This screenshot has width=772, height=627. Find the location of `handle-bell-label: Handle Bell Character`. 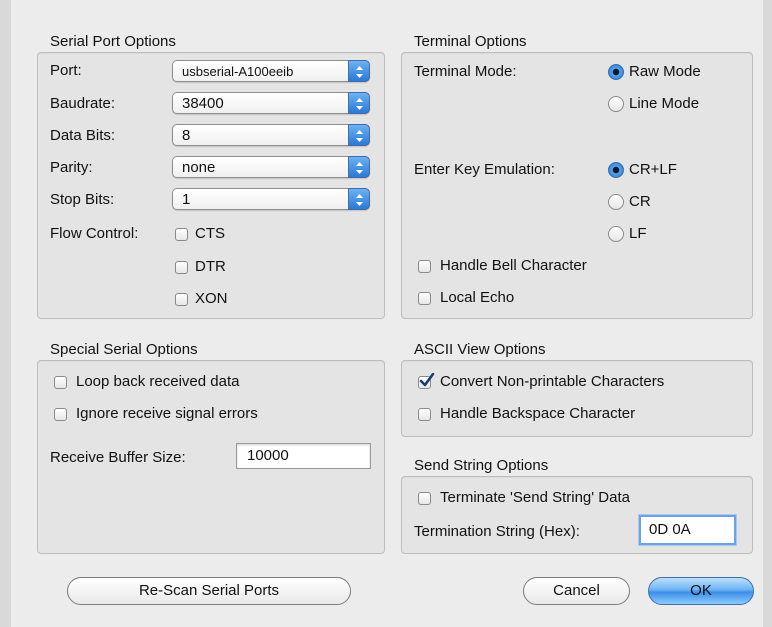

handle-bell-label: Handle Bell Character is located at coordinates (513, 265).